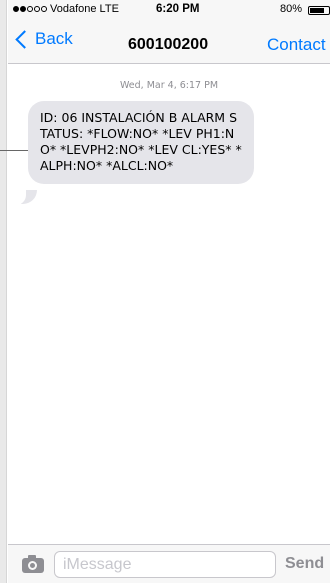 The width and height of the screenshot is (330, 583). I want to click on contact-button: Contact, so click(296, 45).